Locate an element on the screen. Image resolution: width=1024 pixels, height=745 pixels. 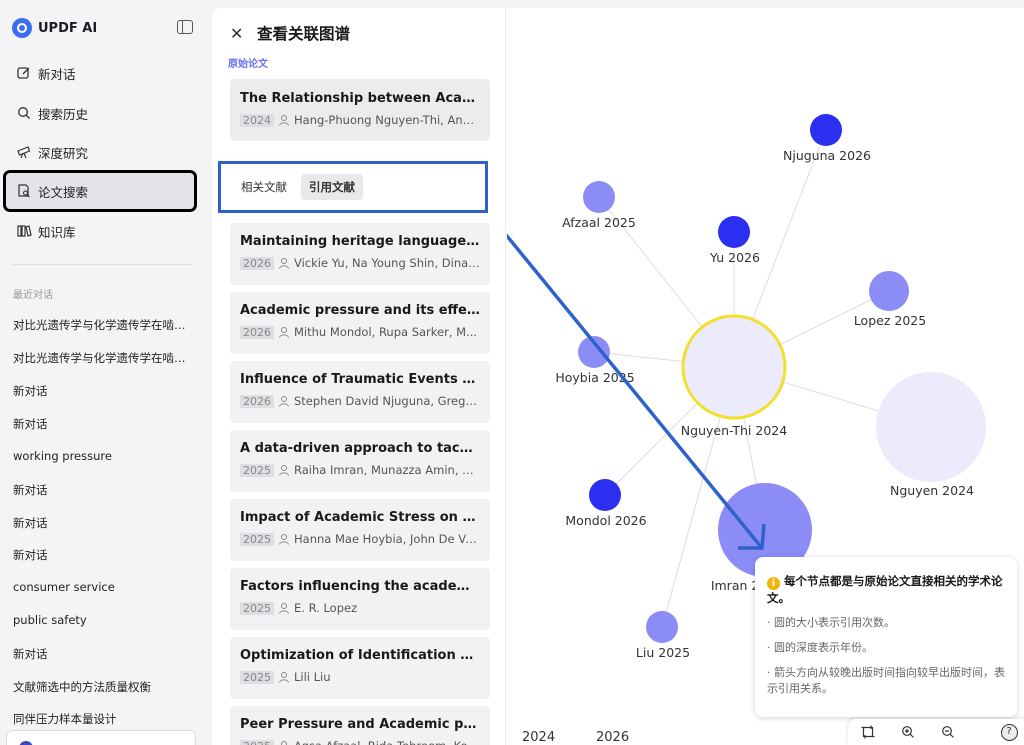
tab-related-literature: 相关文献 is located at coordinates (264, 187).